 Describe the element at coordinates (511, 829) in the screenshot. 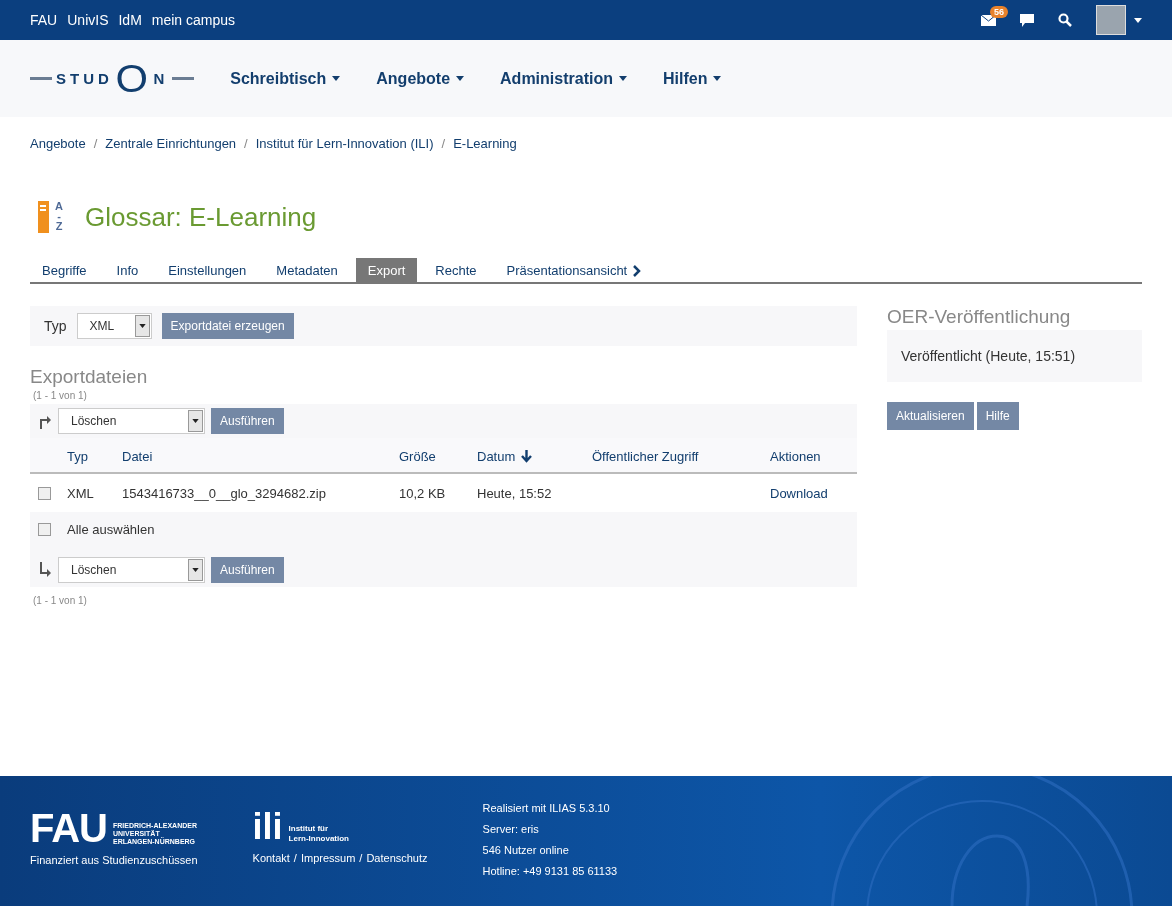

I see `footer-info: Server: eris` at that location.